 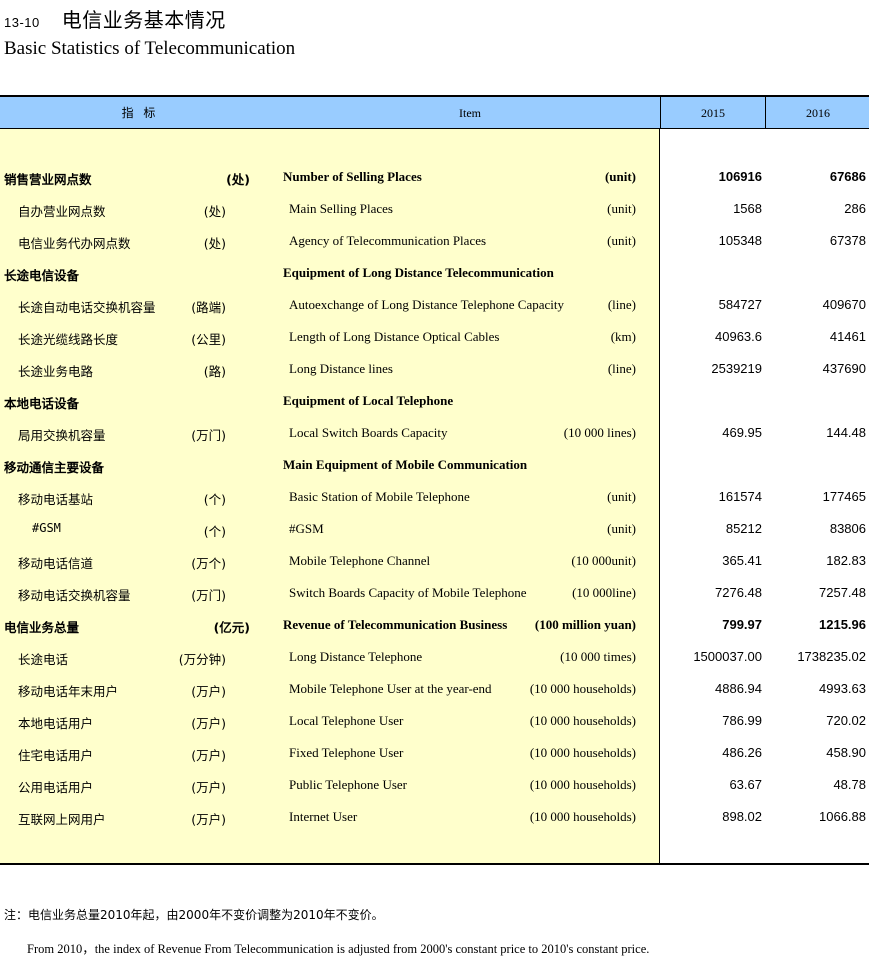 What do you see at coordinates (740, 240) in the screenshot?
I see `value-2015: 105348` at bounding box center [740, 240].